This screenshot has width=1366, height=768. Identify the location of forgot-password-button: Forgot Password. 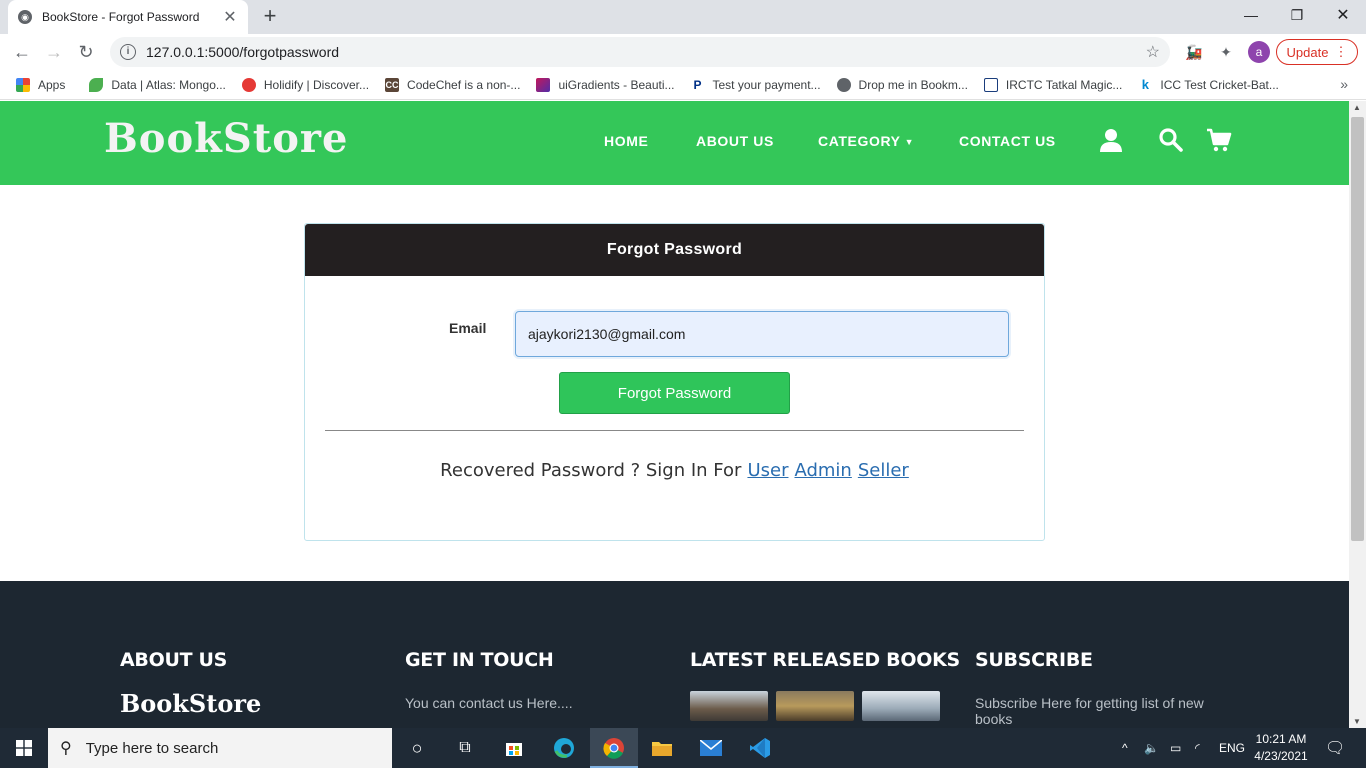
(674, 393).